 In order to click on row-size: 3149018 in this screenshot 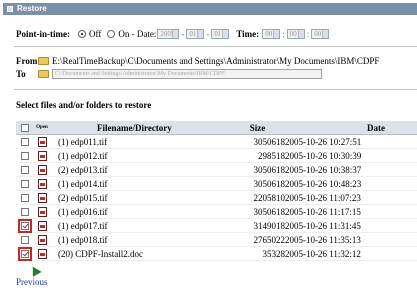, I will do `click(269, 225)`.